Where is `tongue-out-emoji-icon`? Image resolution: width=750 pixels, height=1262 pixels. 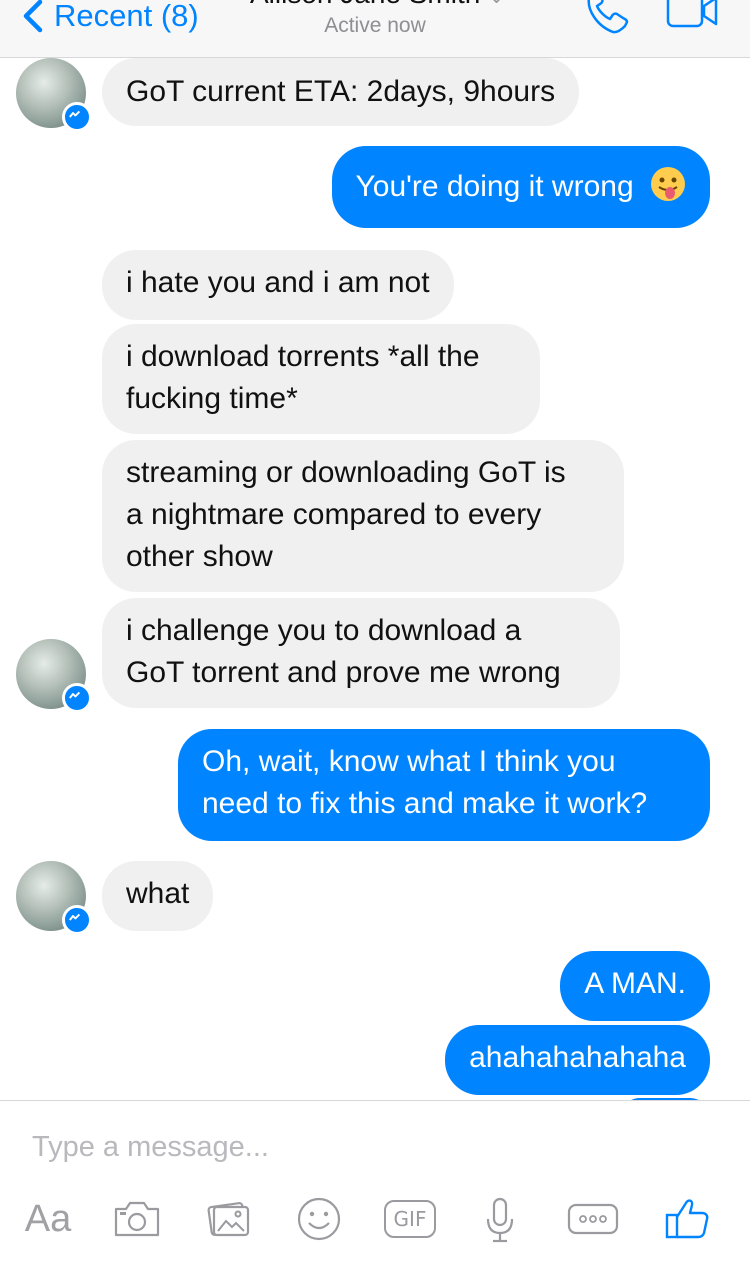
tongue-out-emoji-icon is located at coordinates (668, 184).